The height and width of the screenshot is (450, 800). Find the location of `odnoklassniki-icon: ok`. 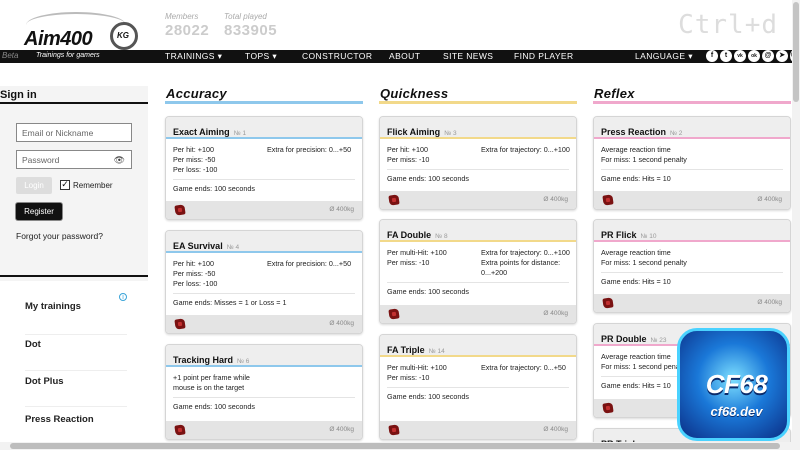

odnoklassniki-icon: ok is located at coordinates (754, 56).